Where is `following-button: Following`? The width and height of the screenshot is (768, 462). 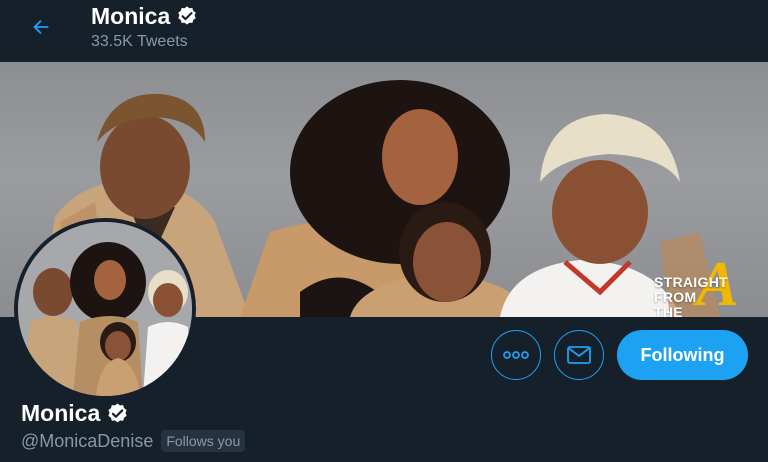
following-button: Following is located at coordinates (682, 355).